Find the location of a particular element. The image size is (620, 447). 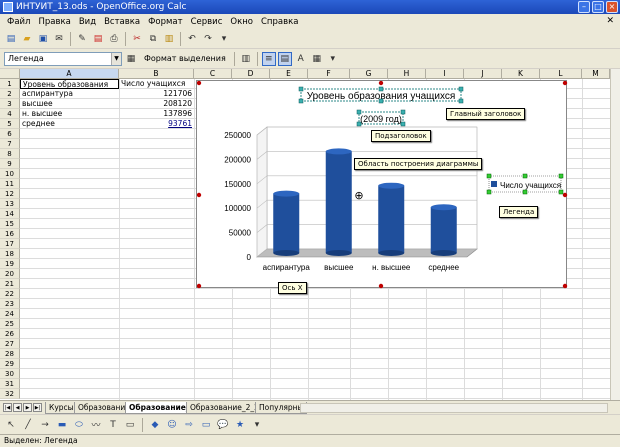

flowchart-icon: ▭ is located at coordinates (206, 425).